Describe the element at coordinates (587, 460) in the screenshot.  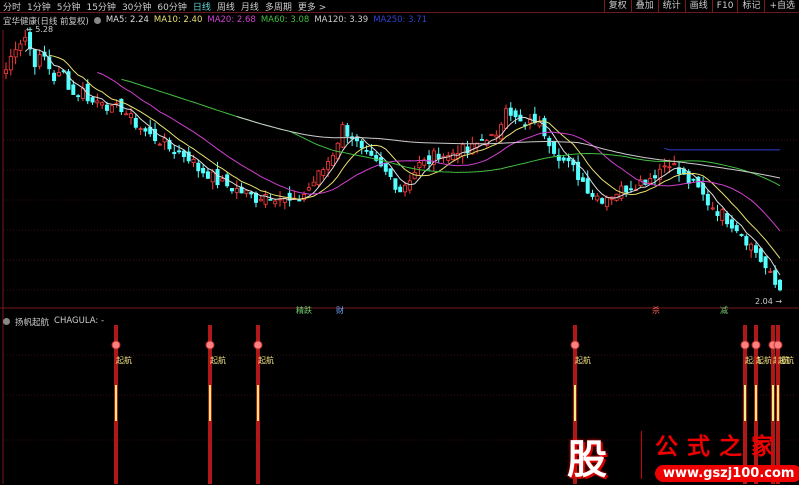
I see `logo-char: 股` at that location.